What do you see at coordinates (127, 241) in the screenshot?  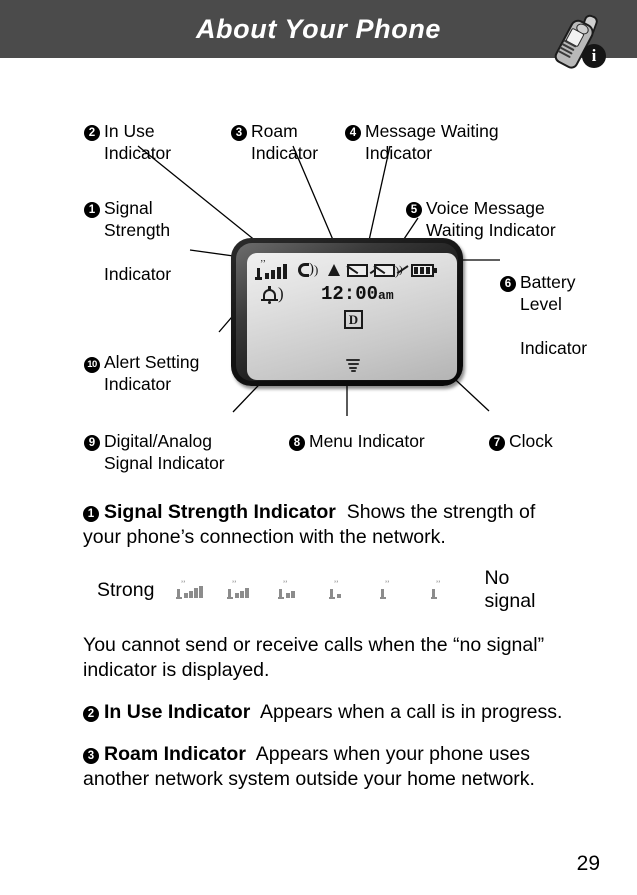 I see `callout-signal-strength-indicator: 1 Signal Strength Indicator` at bounding box center [127, 241].